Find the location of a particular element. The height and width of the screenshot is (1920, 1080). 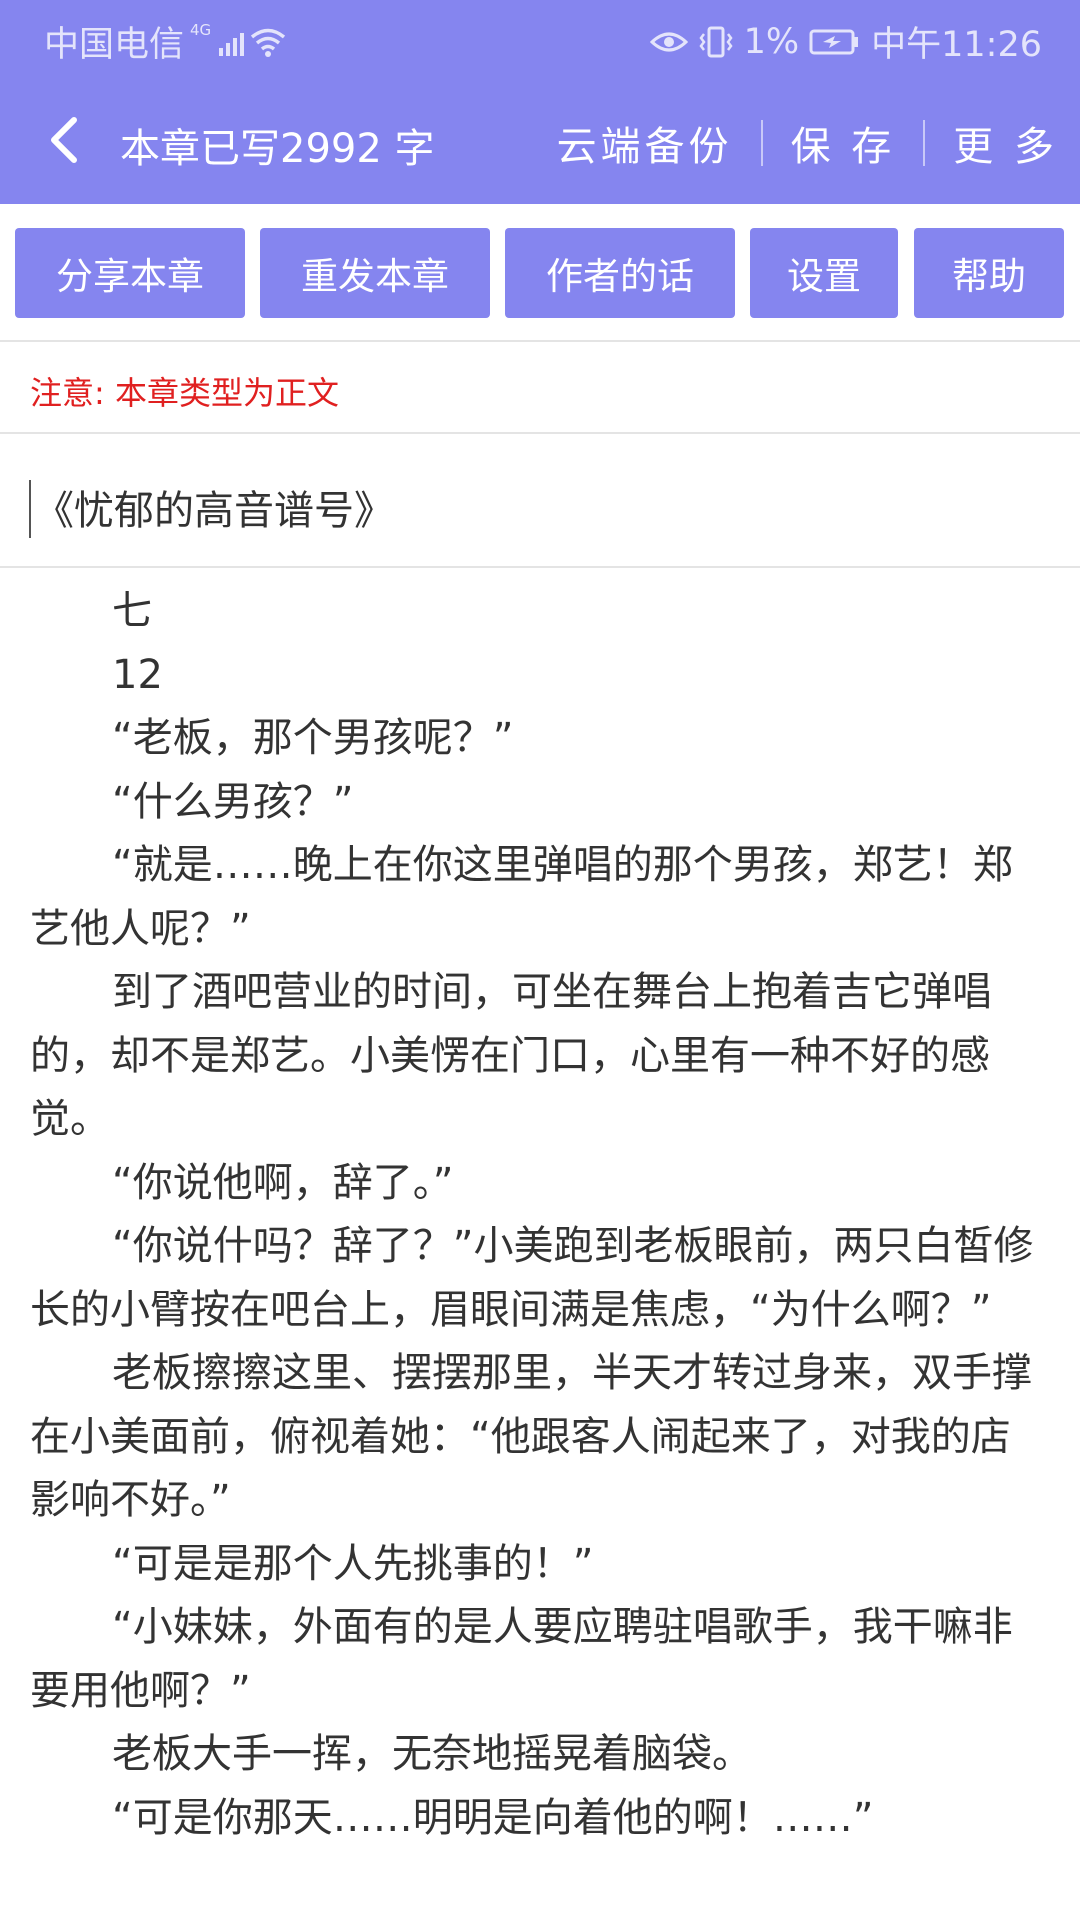

save-button: 保 存 is located at coordinates (843, 143).